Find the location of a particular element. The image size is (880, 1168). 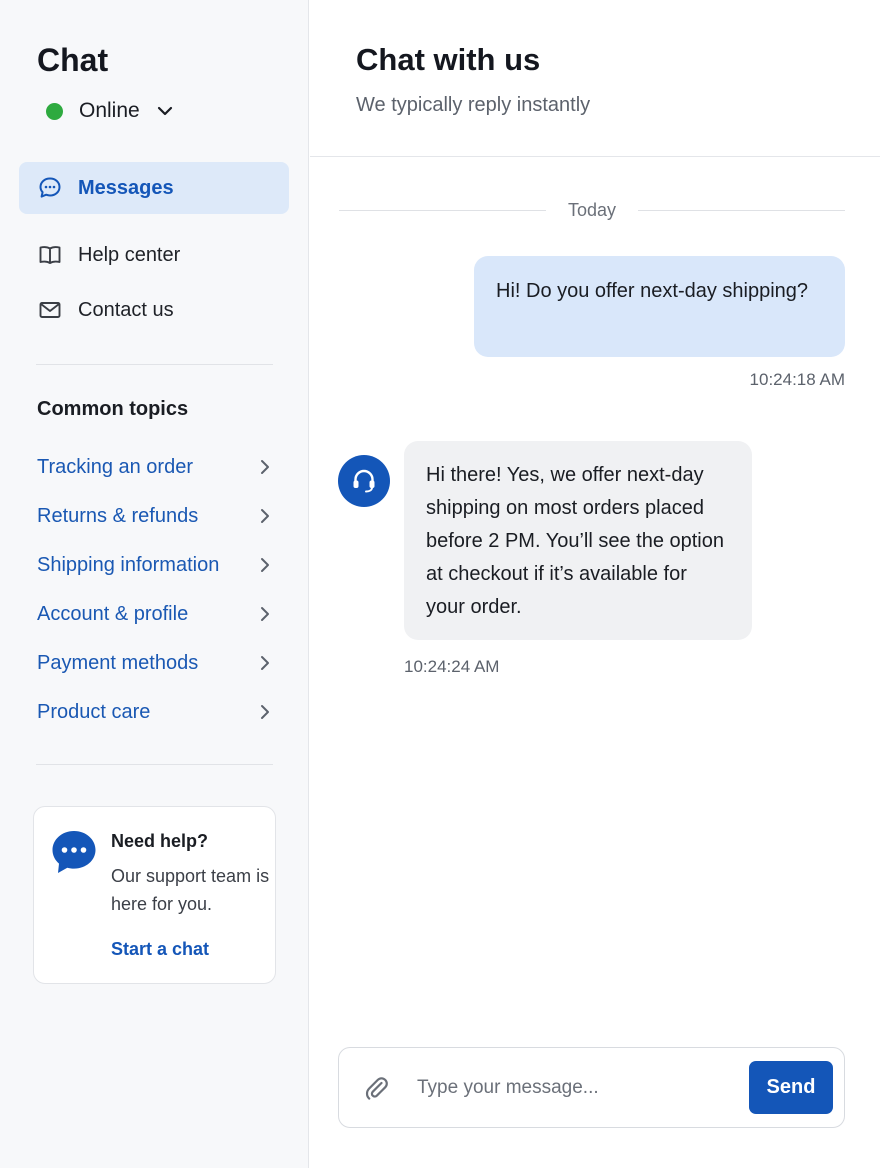

chat-bubble-icon is located at coordinates (50, 188).